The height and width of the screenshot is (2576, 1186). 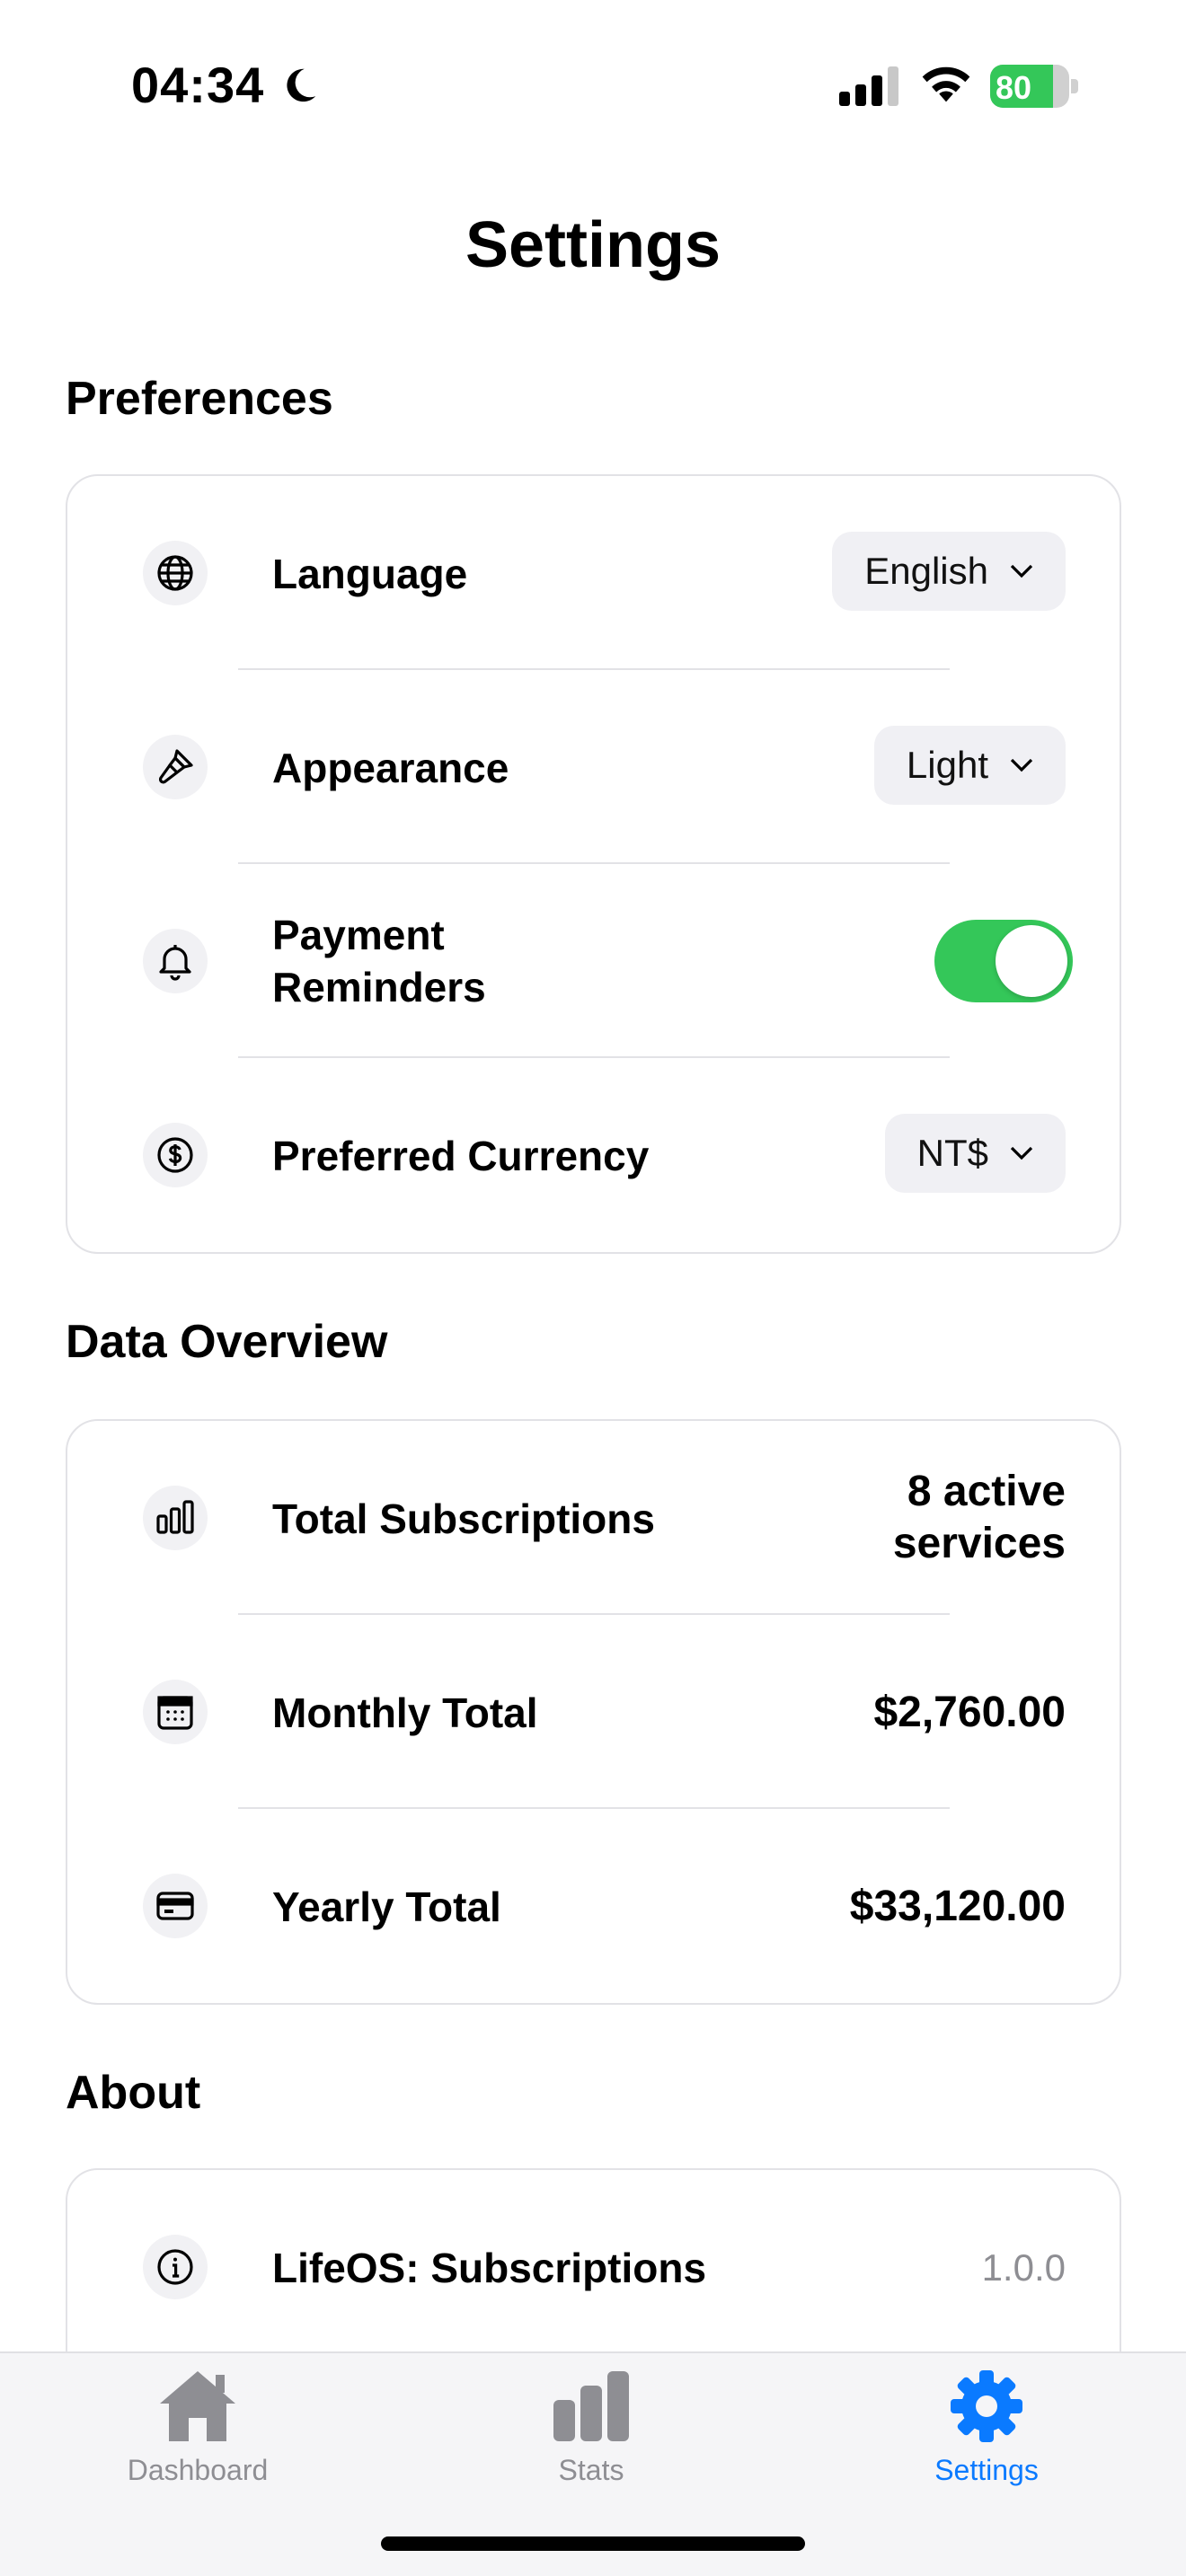 What do you see at coordinates (175, 961) in the screenshot?
I see `bell-icon` at bounding box center [175, 961].